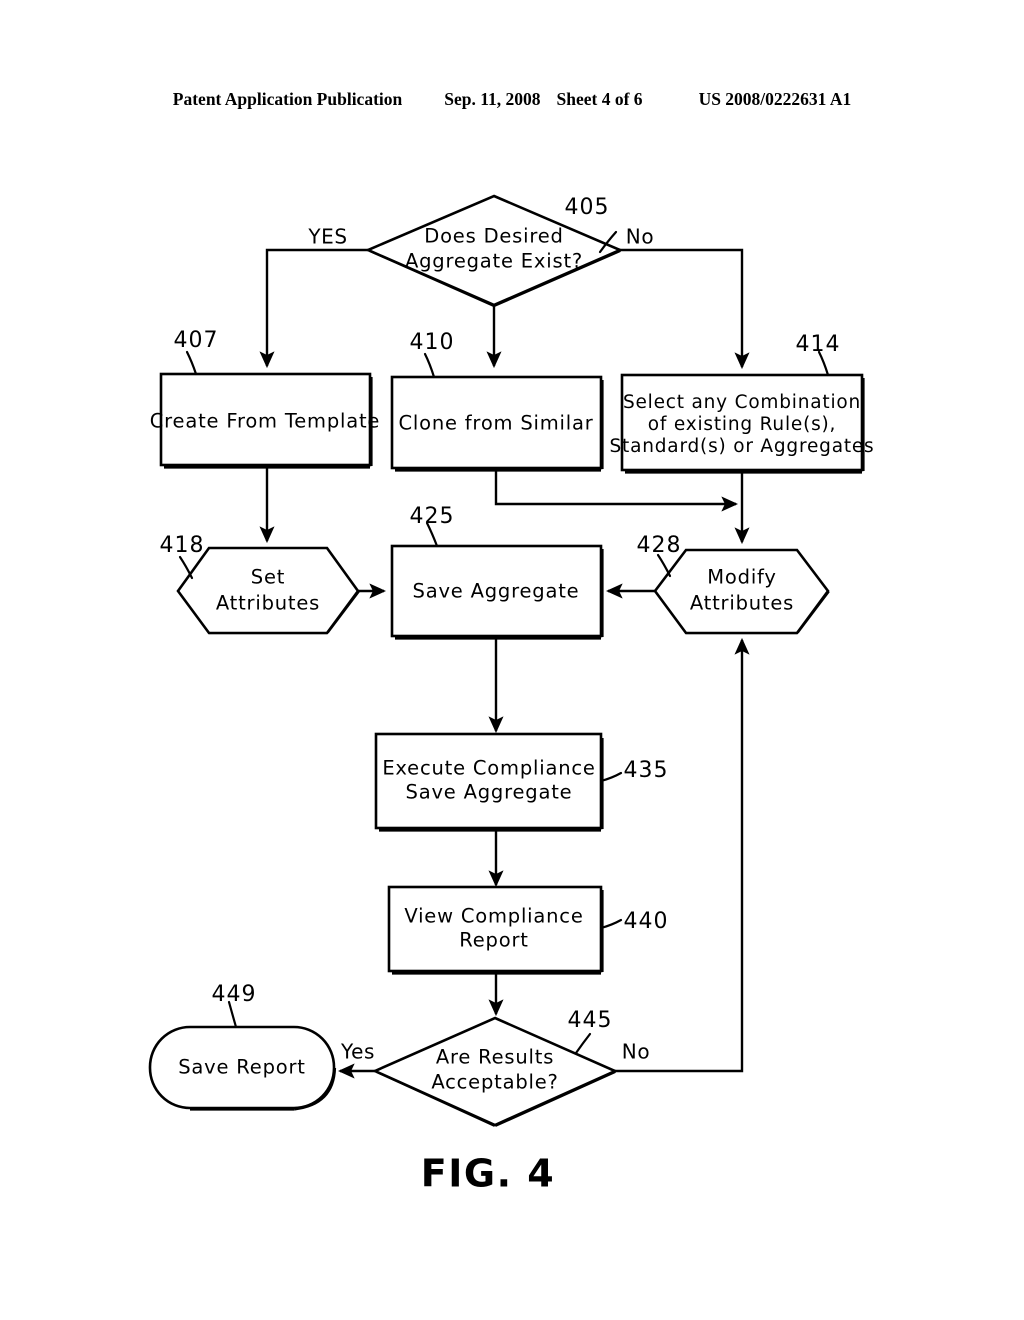 Image resolution: width=1024 pixels, height=1320 pixels. Describe the element at coordinates (818, 344) in the screenshot. I see `ref-number-414: 414` at that location.